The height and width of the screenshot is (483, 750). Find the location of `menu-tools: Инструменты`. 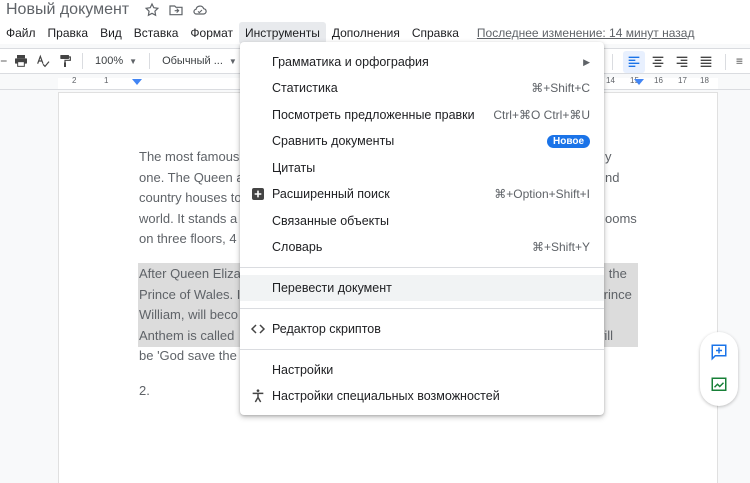

menu-tools: Инструменты is located at coordinates (282, 33).